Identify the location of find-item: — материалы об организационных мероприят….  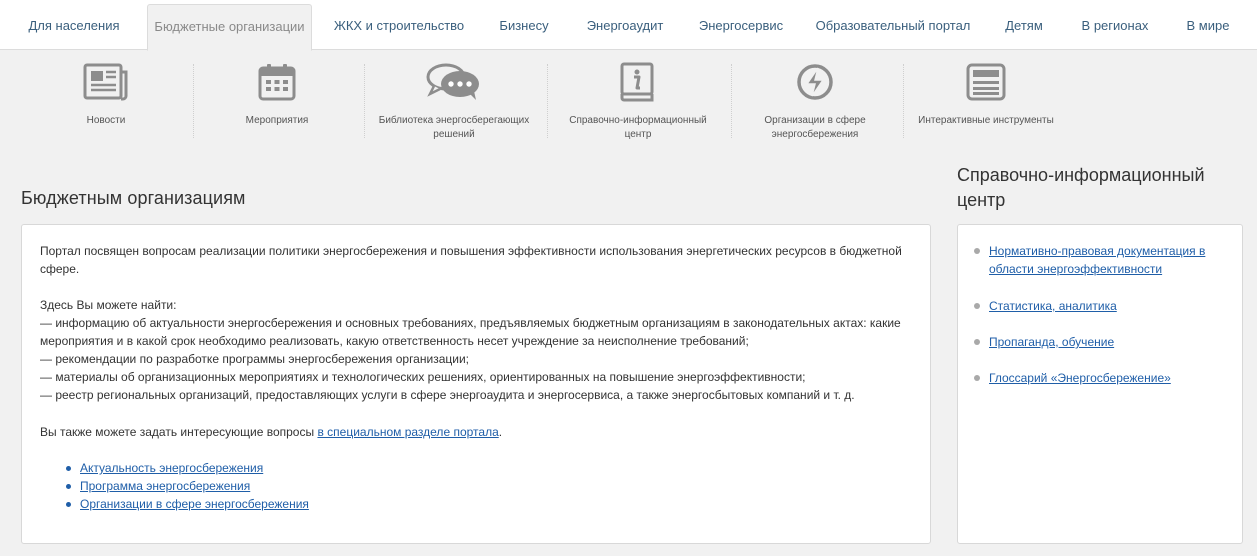
(423, 377).